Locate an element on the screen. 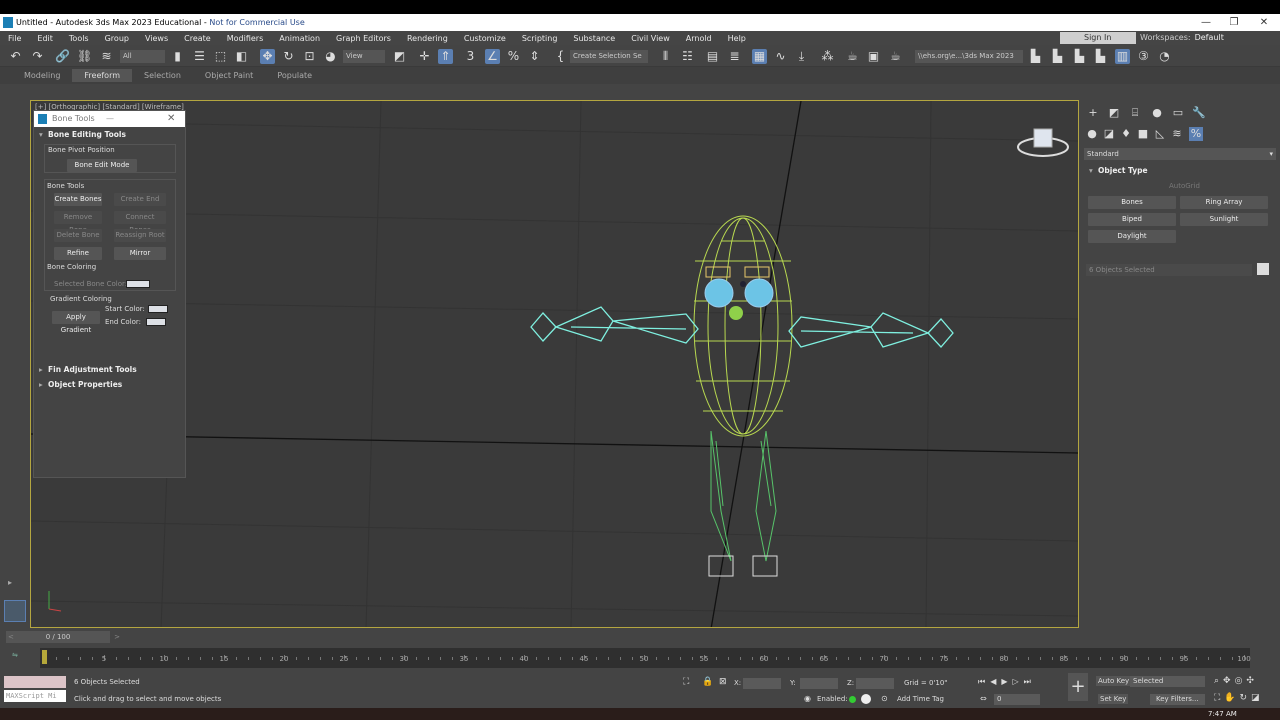 This screenshot has width=1280, height=720. scene-explorer-icon: ▤ is located at coordinates (712, 56).